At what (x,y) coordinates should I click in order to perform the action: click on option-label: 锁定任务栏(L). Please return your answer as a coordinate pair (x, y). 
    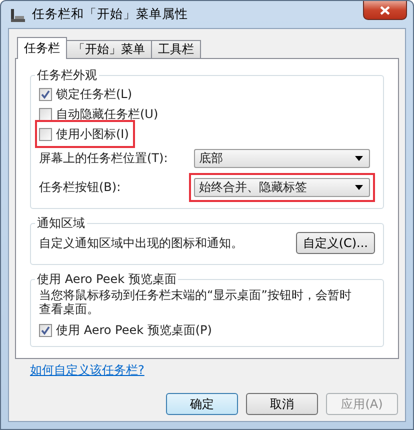
    Looking at the image, I should click on (94, 94).